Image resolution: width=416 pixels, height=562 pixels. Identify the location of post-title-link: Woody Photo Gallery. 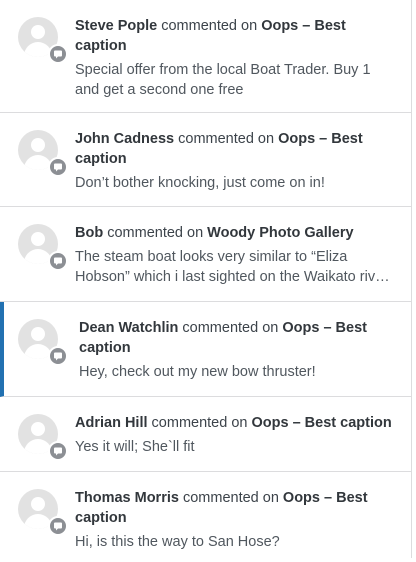
(280, 233).